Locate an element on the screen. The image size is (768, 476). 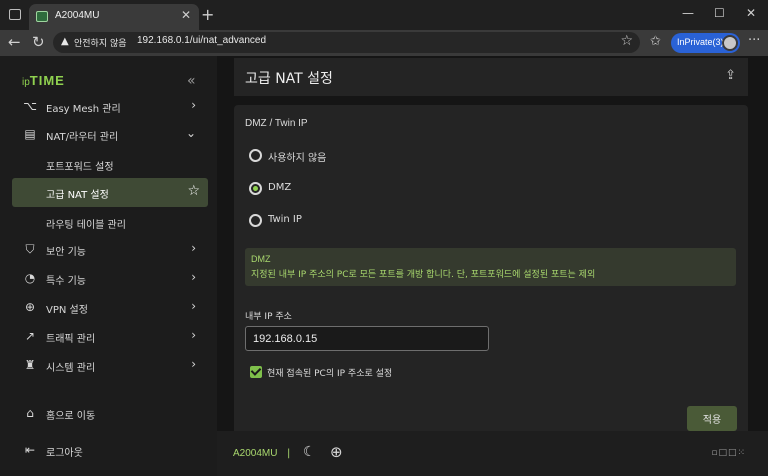
minimize-icon: — is located at coordinates (688, 13).